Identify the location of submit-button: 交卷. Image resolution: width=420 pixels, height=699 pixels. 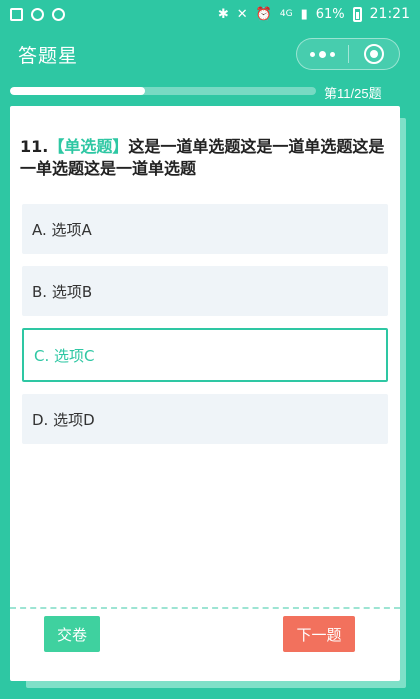
(72, 634).